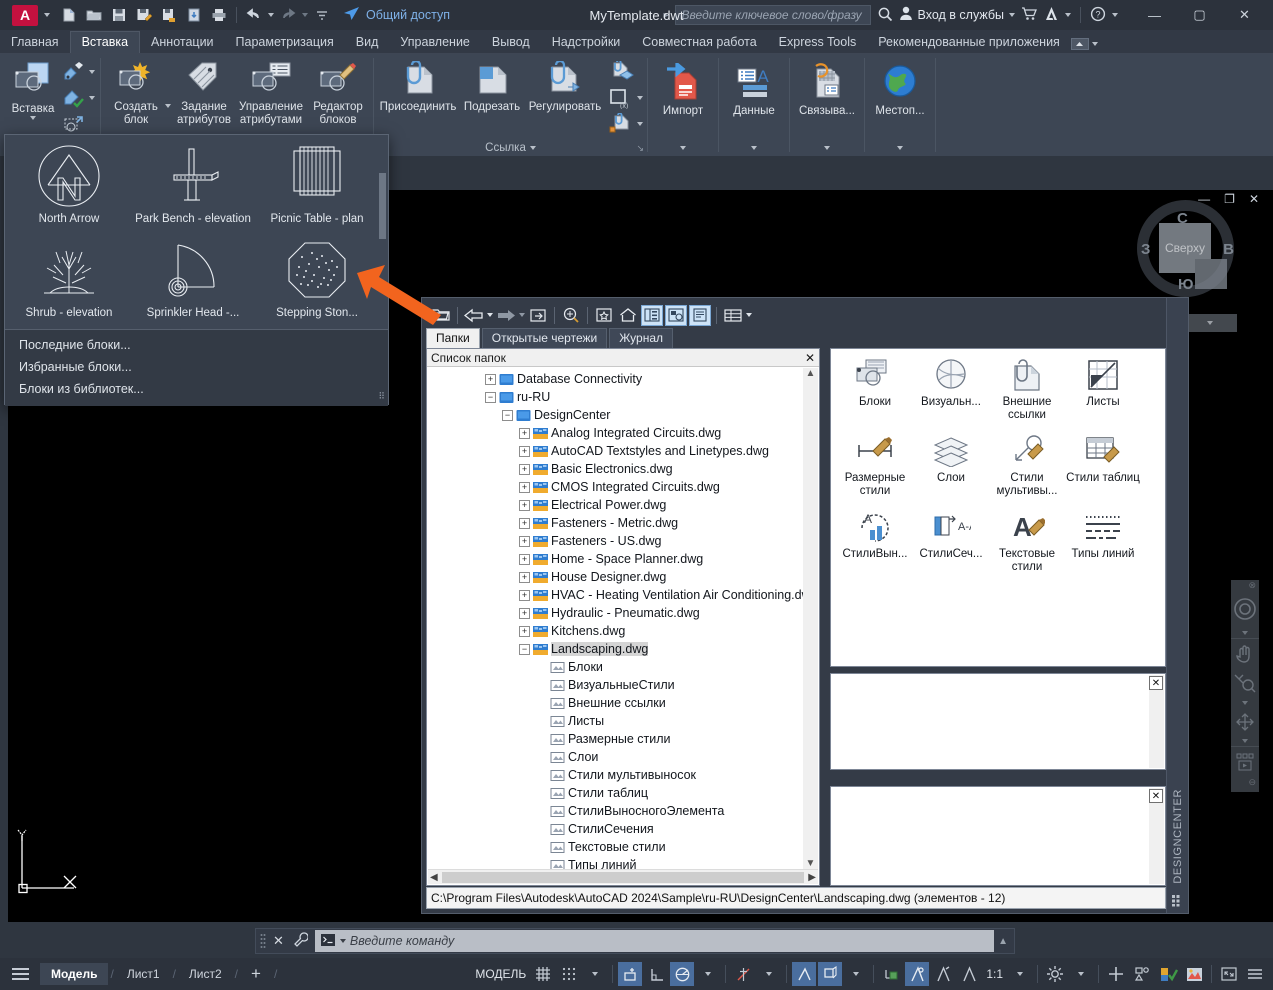  I want to click on redo-dropdown-icon, so click(305, 15).